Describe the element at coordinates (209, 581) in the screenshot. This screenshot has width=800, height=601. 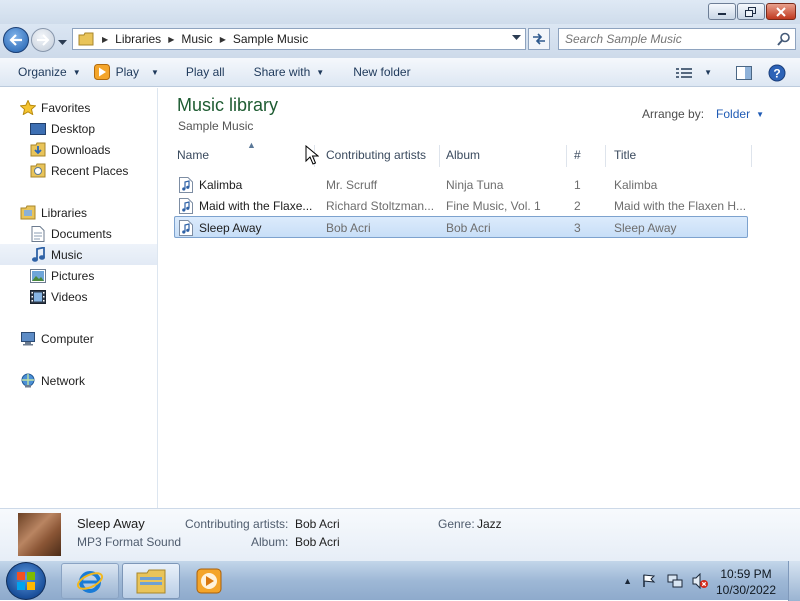
I see `taskbar-media-player` at that location.